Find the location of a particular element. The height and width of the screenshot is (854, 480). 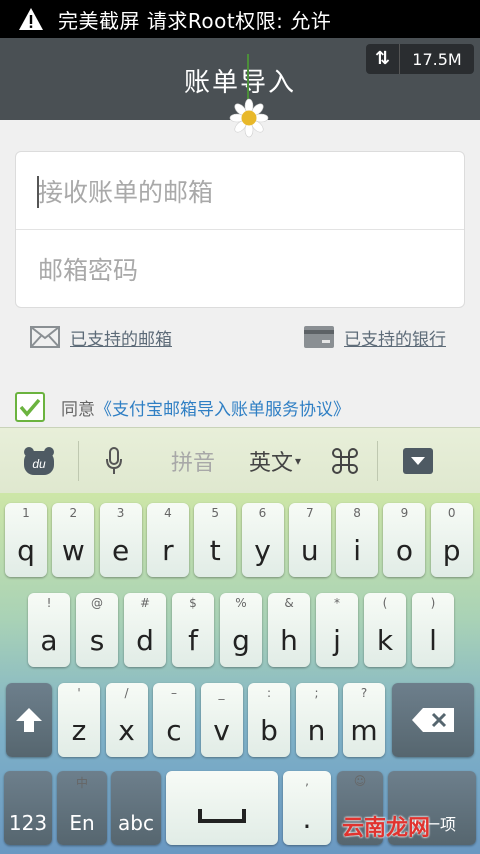

key-g-label: g is located at coordinates (241, 640).